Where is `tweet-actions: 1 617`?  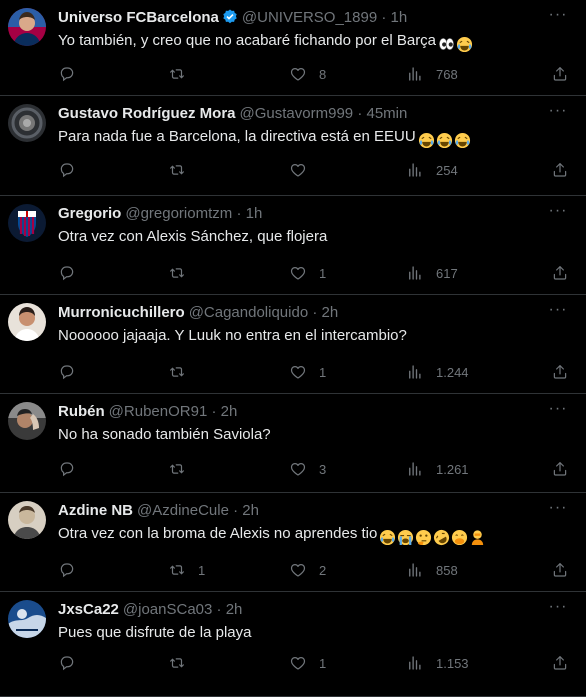 tweet-actions: 1 617 is located at coordinates (313, 273).